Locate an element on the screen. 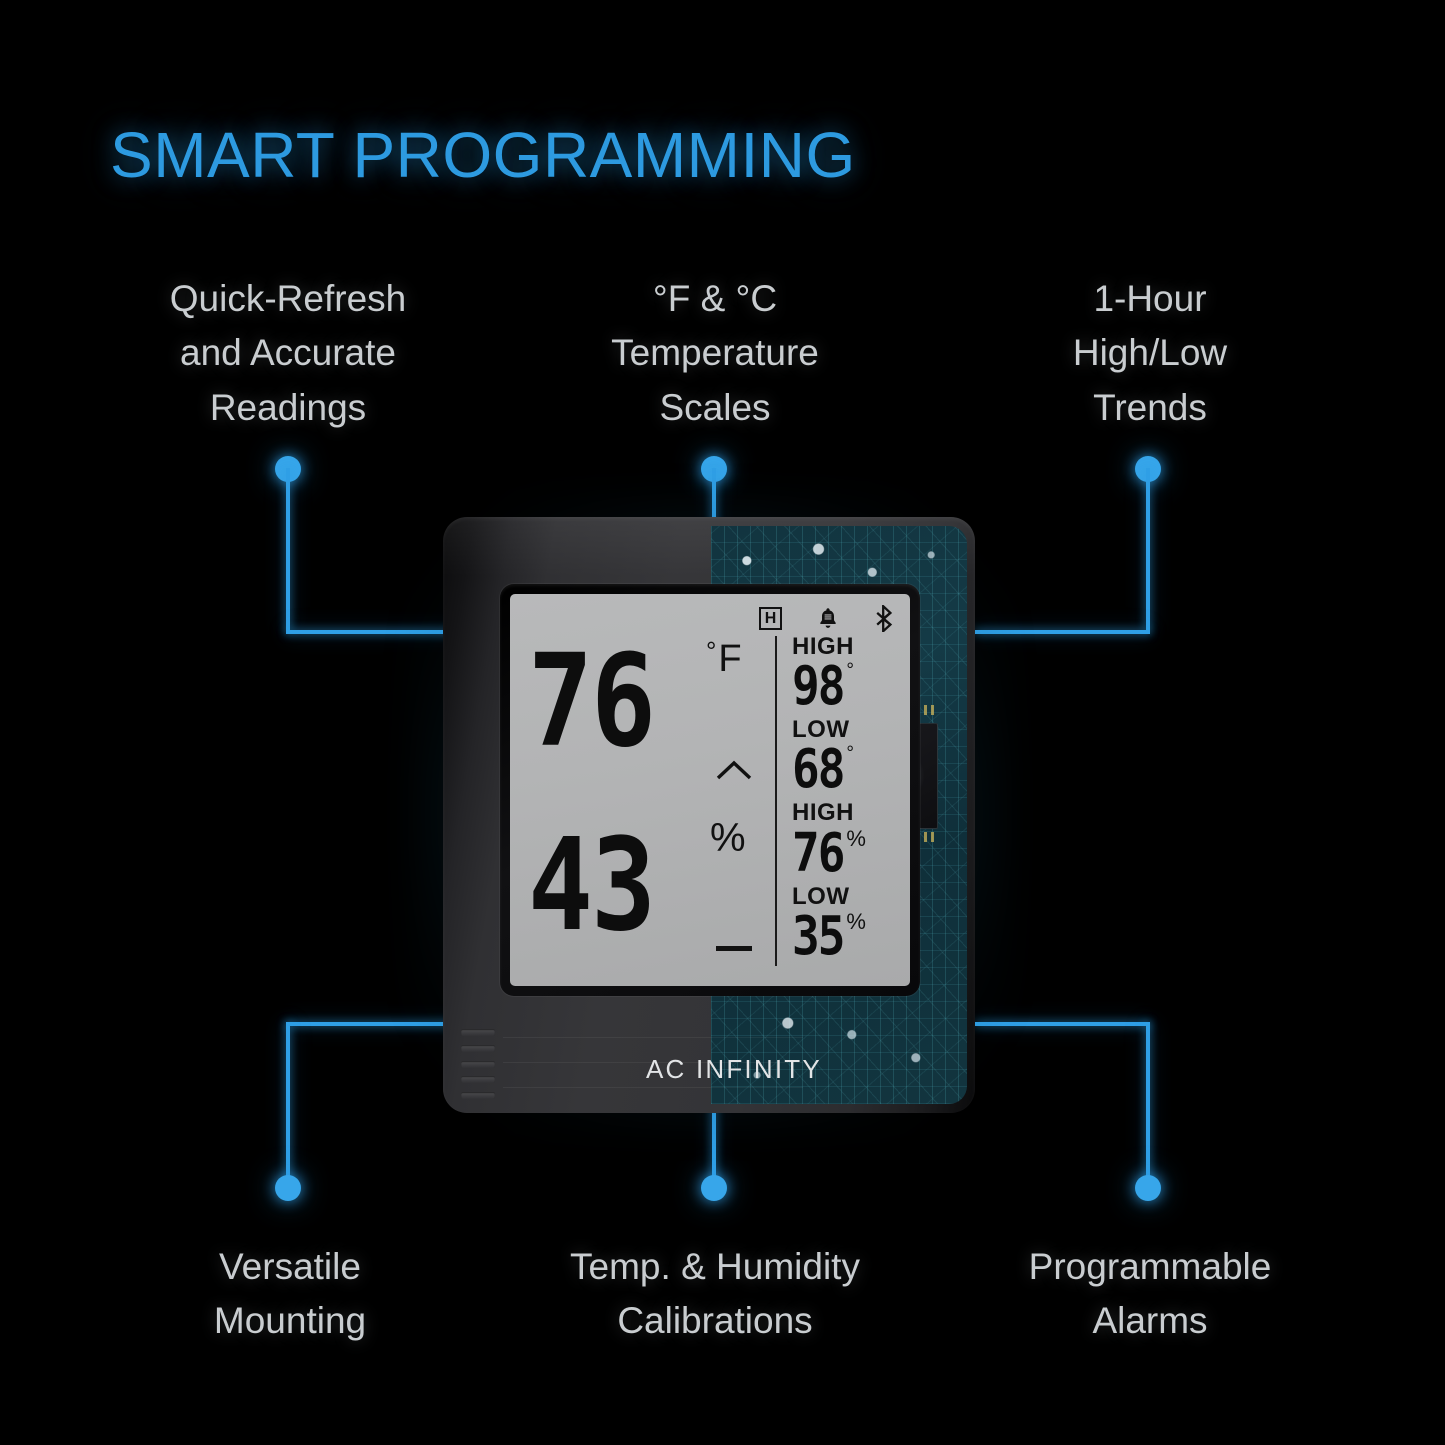 The image size is (1445, 1445). high-low-value: 68 is located at coordinates (818, 769).